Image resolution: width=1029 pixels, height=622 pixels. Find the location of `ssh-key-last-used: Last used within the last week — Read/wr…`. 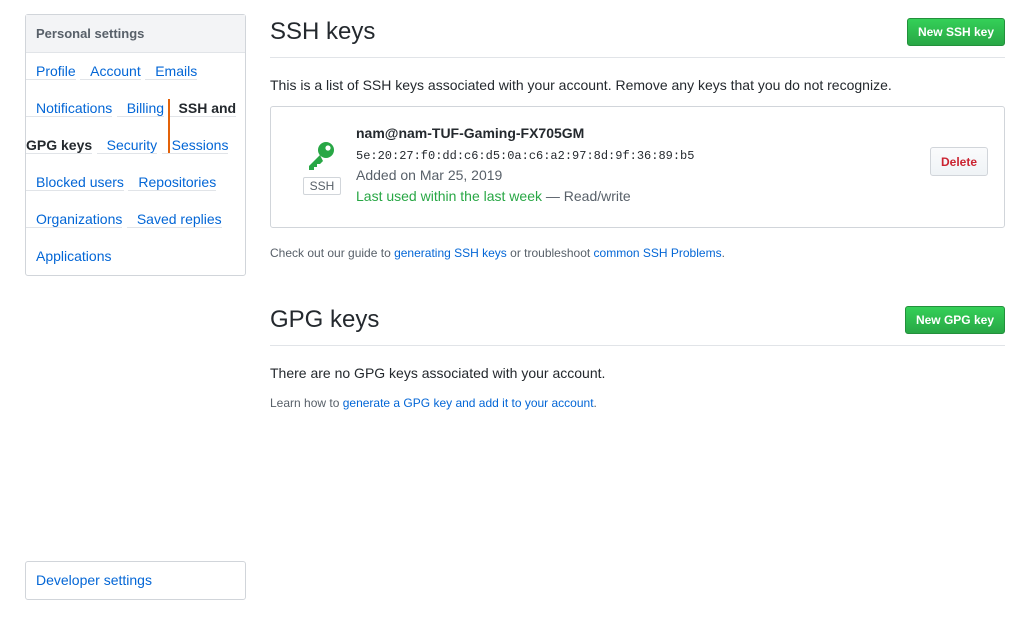

ssh-key-last-used: Last used within the last week — Read/wr… is located at coordinates (493, 196).